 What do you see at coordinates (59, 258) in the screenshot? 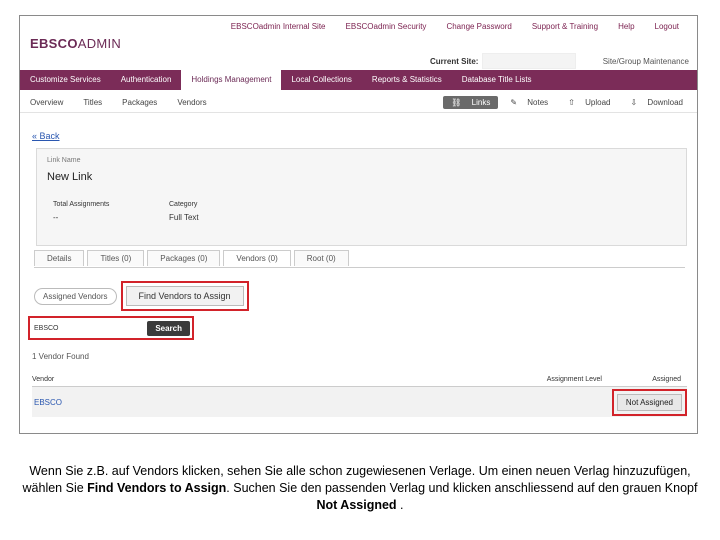
I see `tab-details: Details` at bounding box center [59, 258].